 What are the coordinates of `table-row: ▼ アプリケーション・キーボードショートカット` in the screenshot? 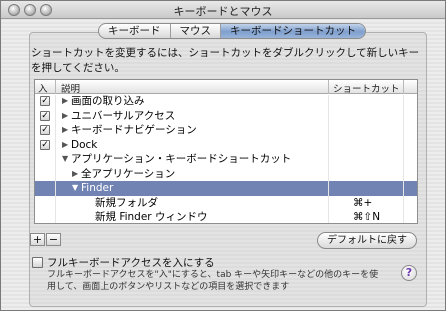 It's located at (226, 159).